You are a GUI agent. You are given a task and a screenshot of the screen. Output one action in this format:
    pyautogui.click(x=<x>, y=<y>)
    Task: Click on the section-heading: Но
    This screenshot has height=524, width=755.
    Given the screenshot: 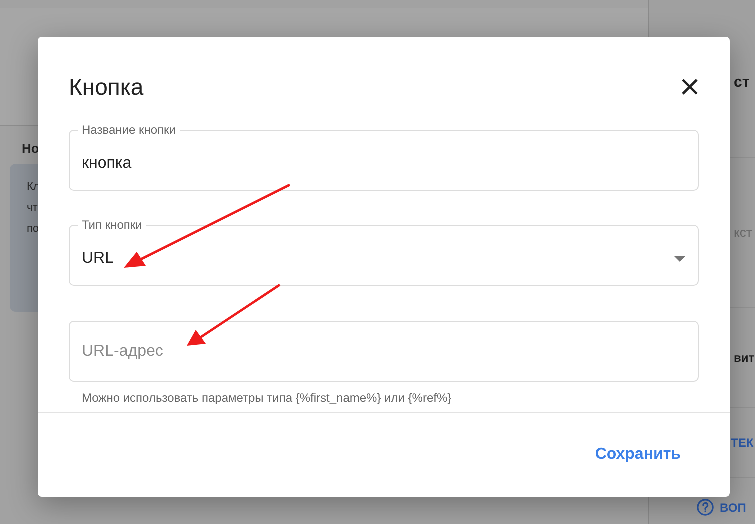 What is the action you would take?
    pyautogui.click(x=30, y=149)
    